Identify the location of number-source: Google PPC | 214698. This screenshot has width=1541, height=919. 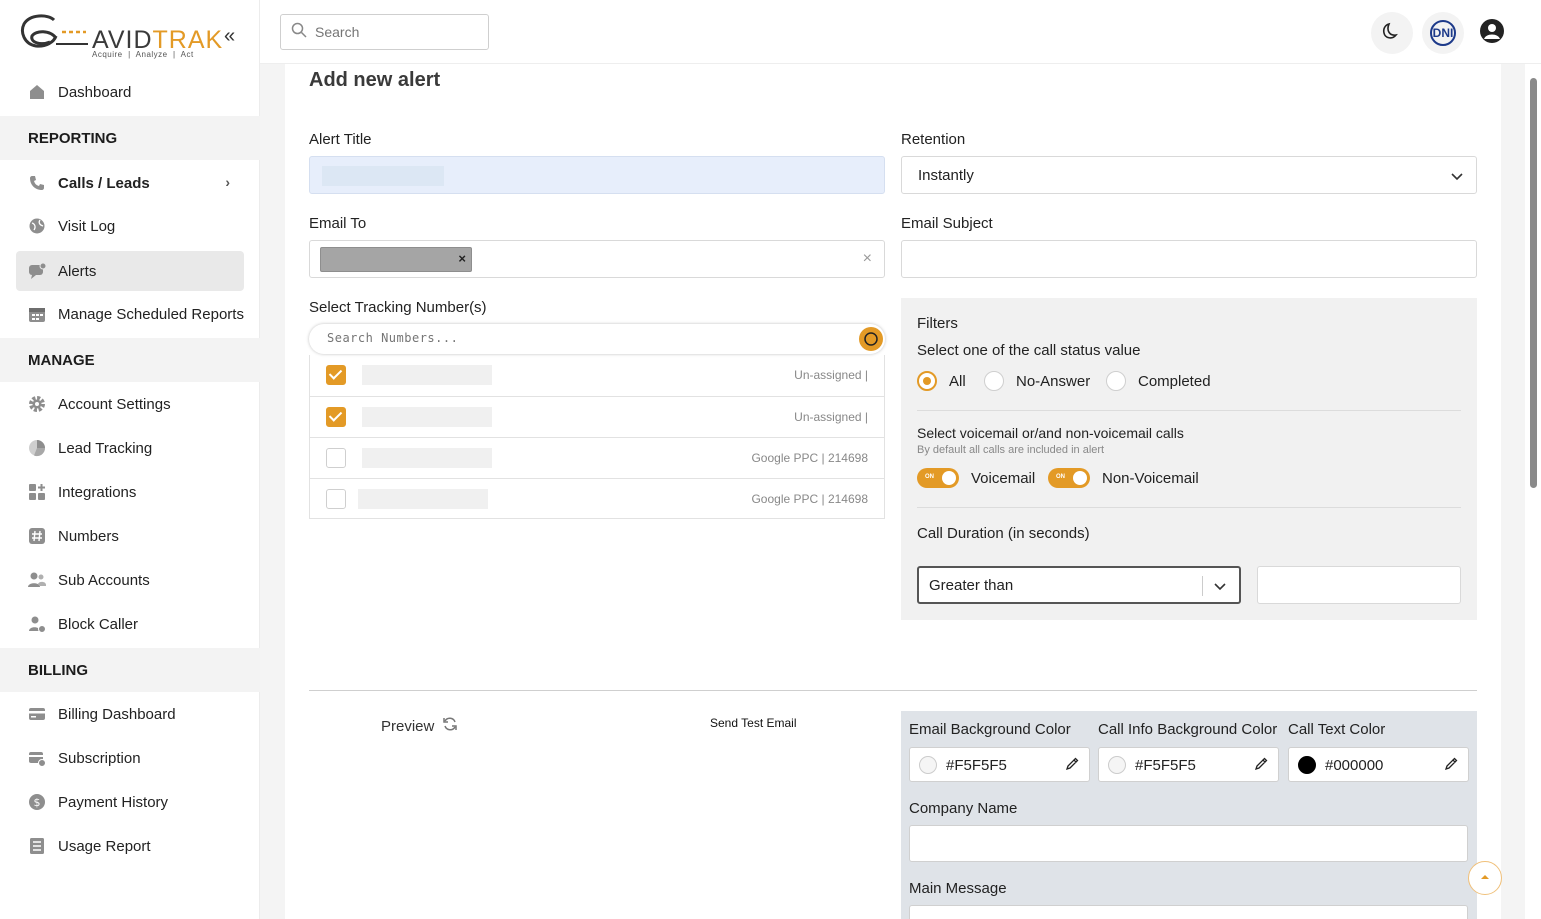
(809, 458).